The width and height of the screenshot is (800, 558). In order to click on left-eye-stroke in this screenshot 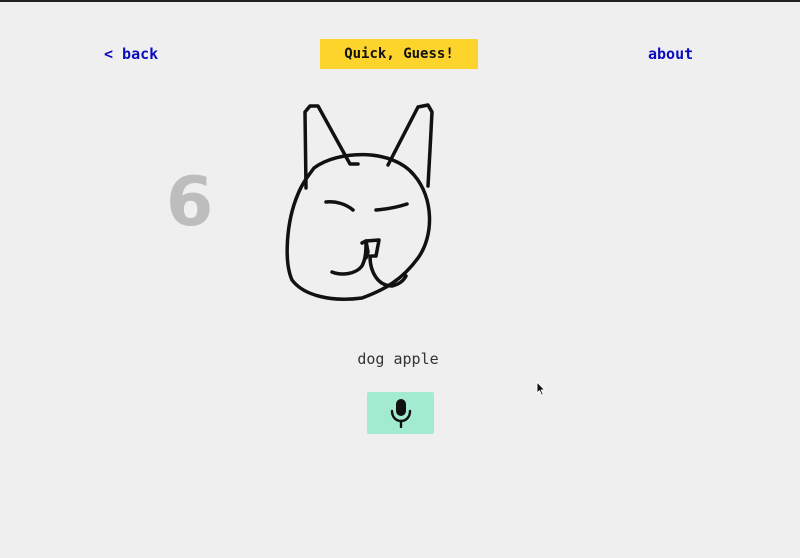, I will do `click(339, 206)`.